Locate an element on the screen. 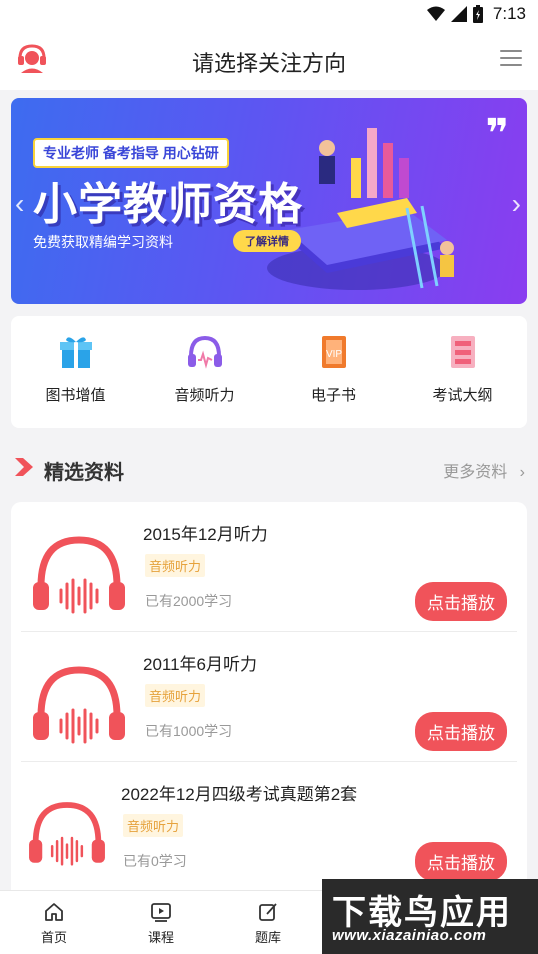  status-bar: 7:13 is located at coordinates (269, 14).